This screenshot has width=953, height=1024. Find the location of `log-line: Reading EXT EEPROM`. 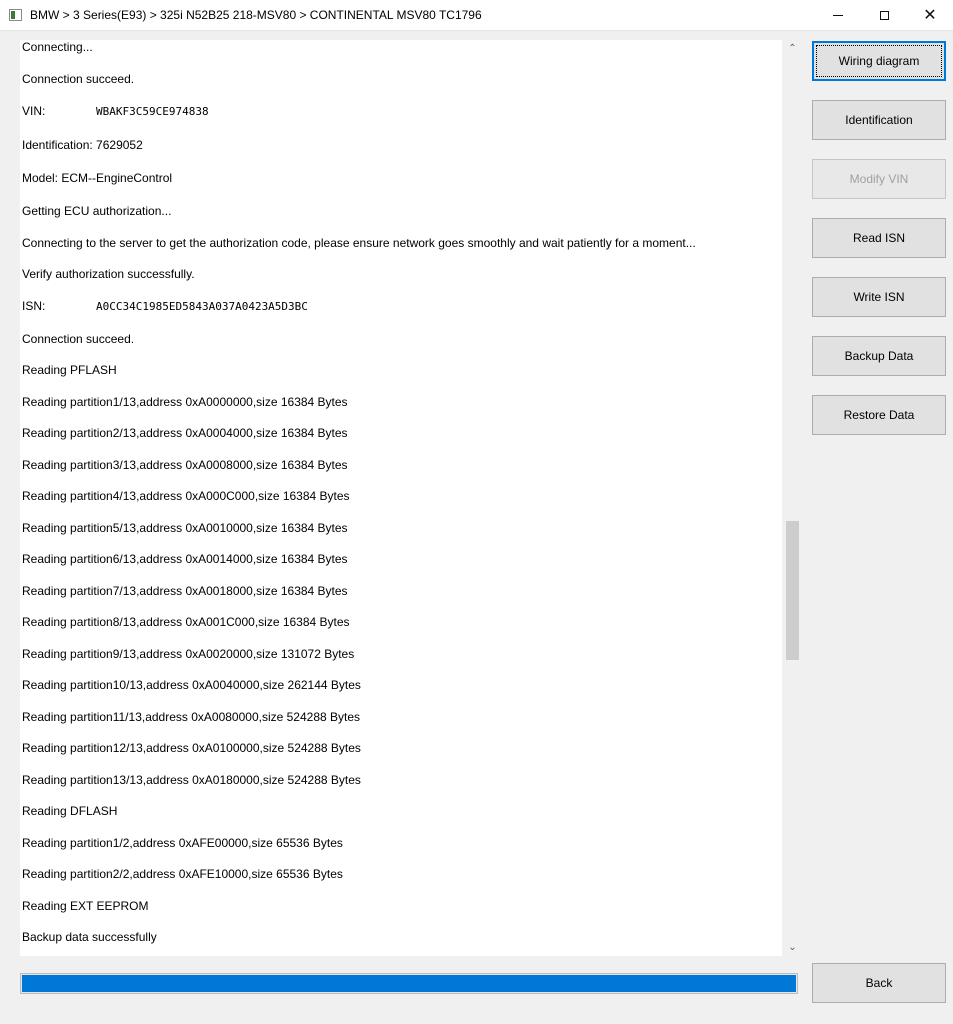

log-line: Reading EXT EEPROM is located at coordinates (85, 906).